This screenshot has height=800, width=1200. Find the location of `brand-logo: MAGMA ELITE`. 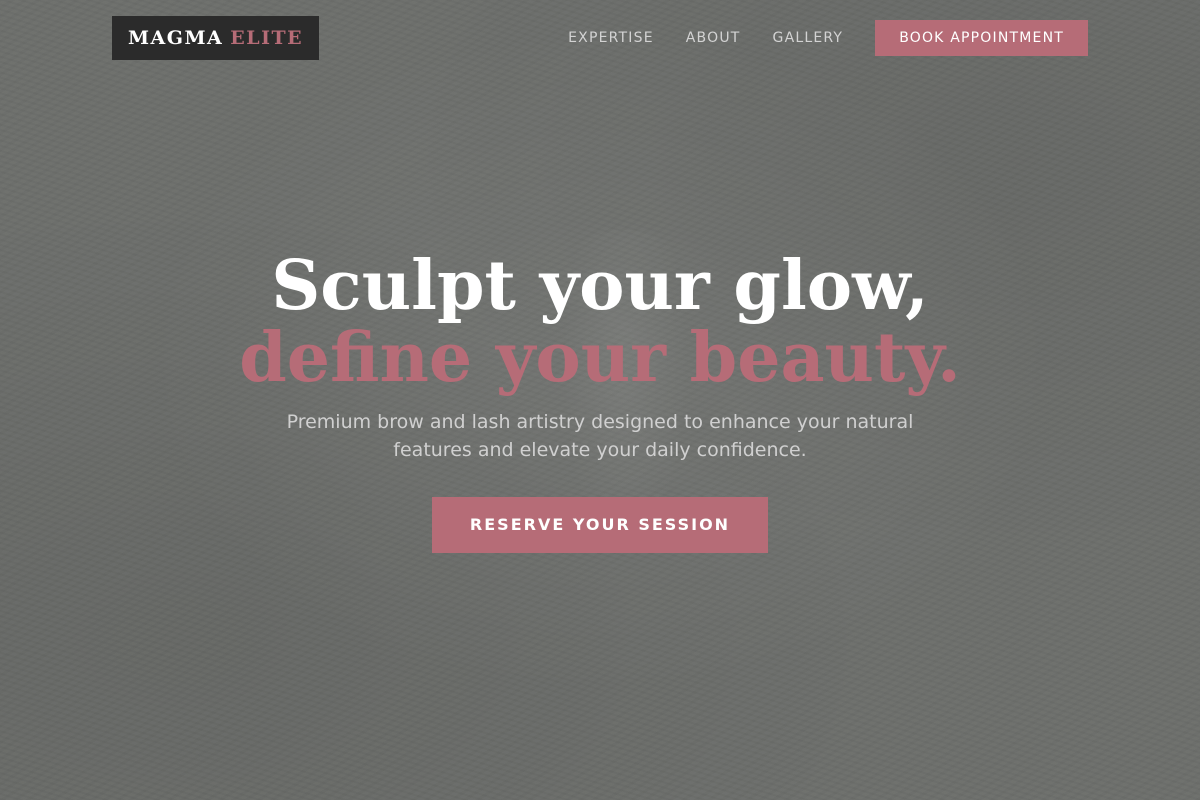

brand-logo: MAGMA ELITE is located at coordinates (216, 38).